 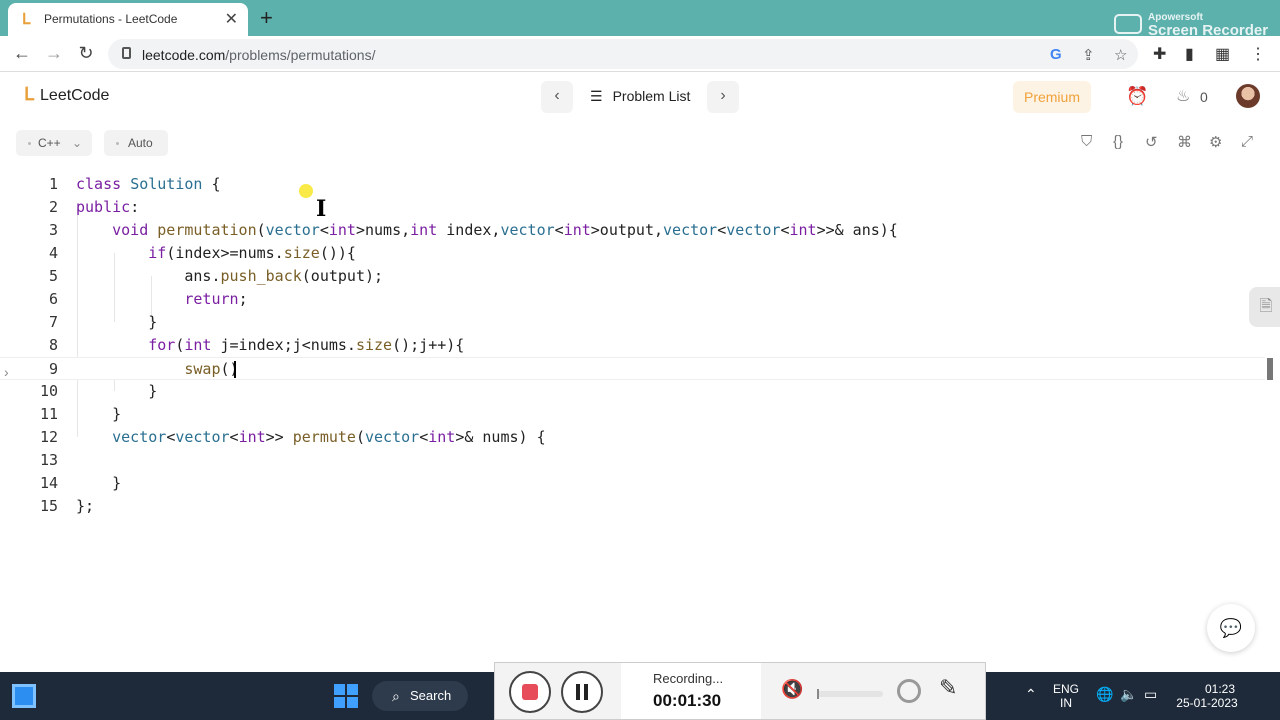 I want to click on code-text: swap(), so click(x=211, y=369).